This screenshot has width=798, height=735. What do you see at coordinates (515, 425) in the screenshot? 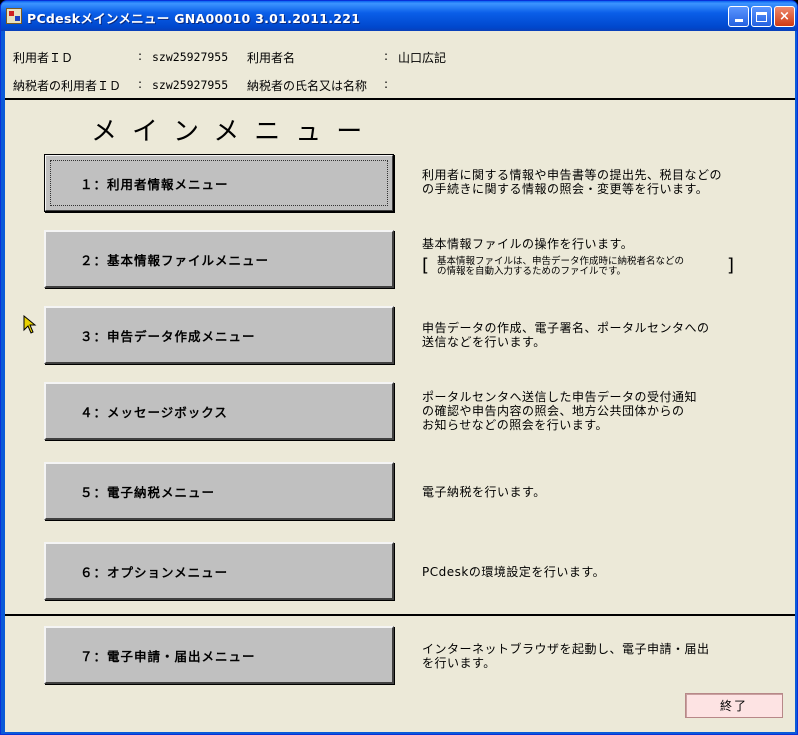
I see `description-line: お知らせなどの照会を行います。` at bounding box center [515, 425].